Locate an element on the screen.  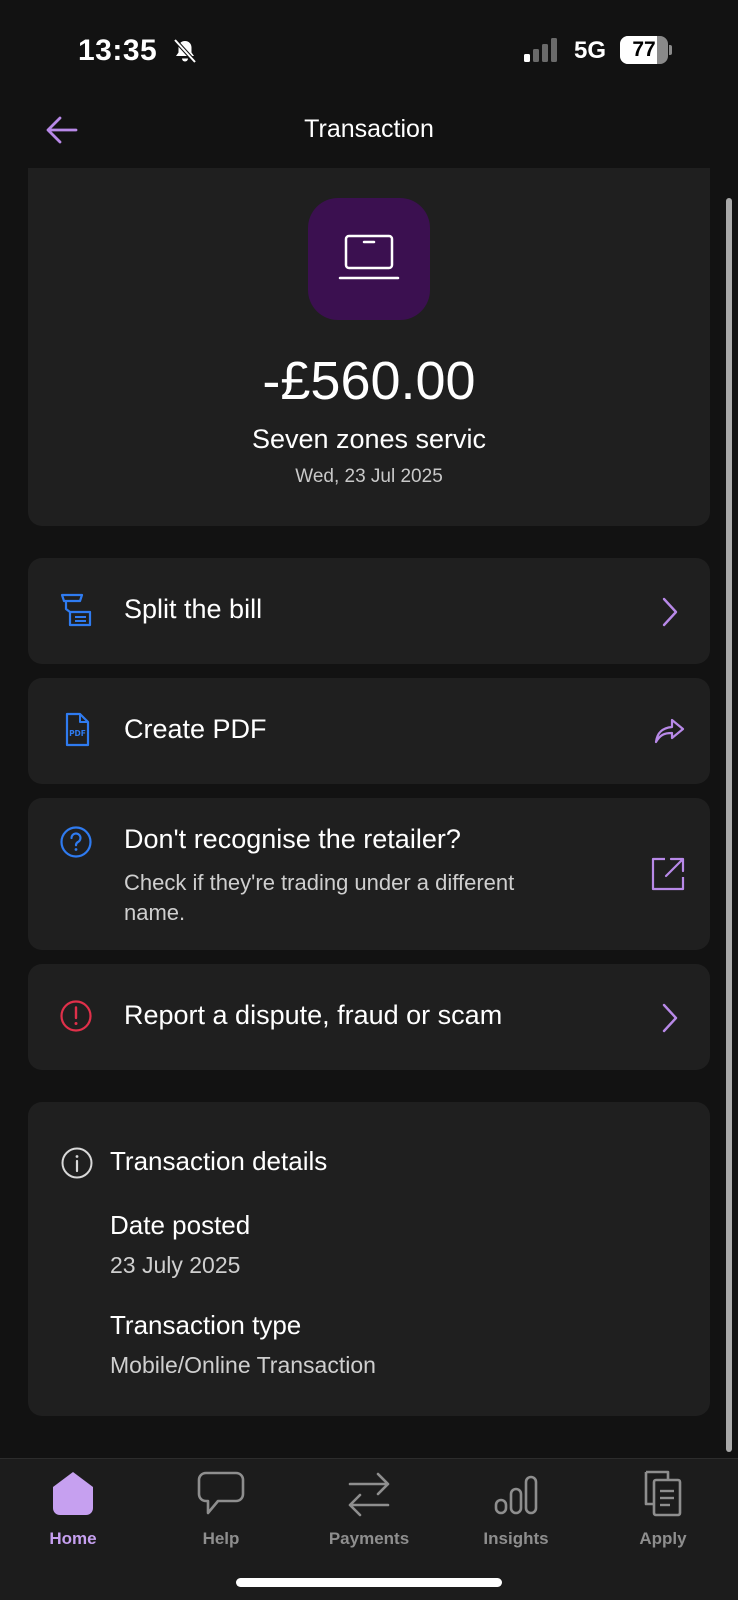
bell-slash-icon is located at coordinates (185, 51).